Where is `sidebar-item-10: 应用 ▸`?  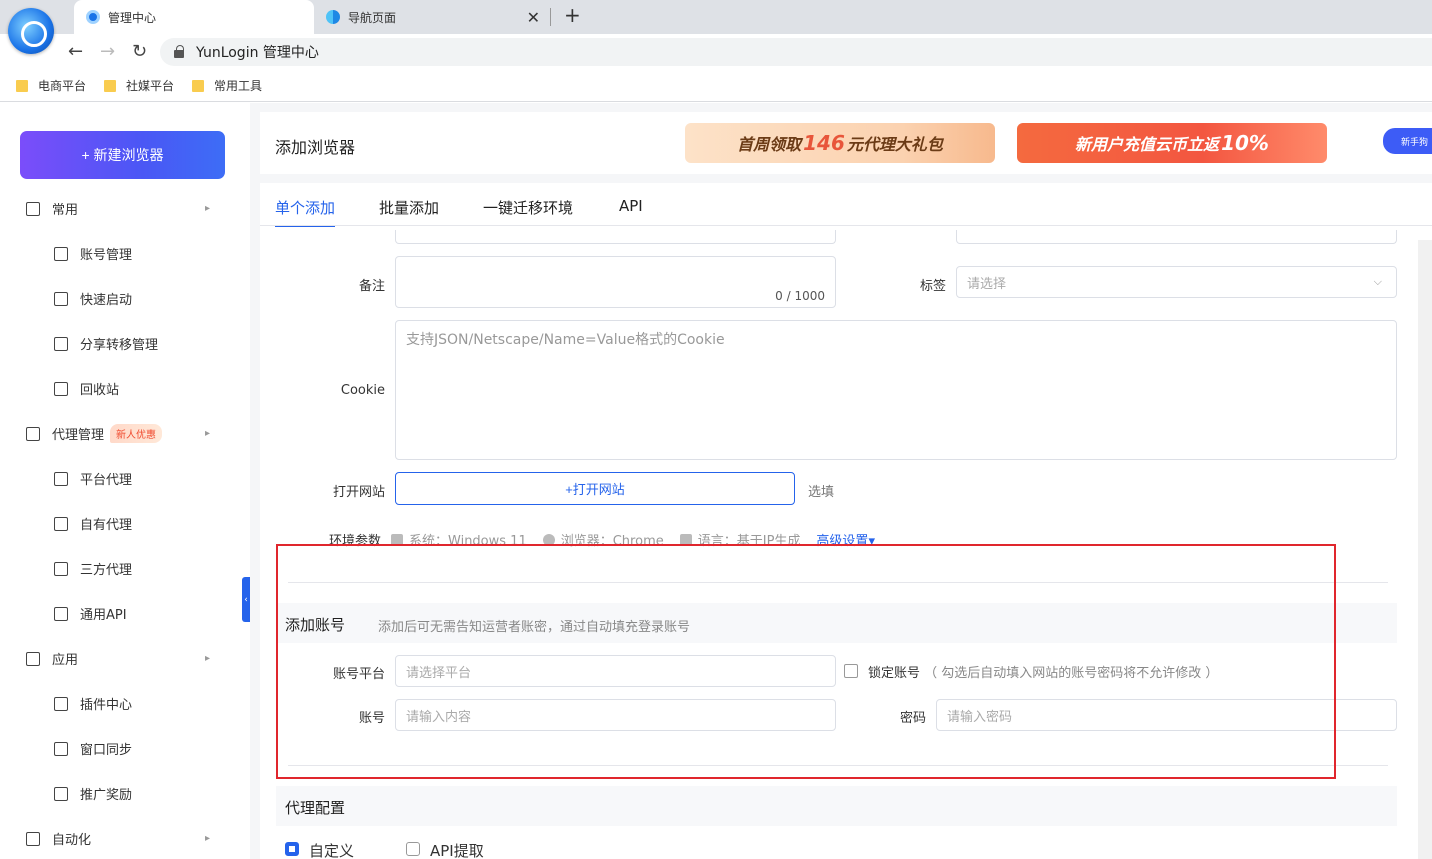 sidebar-item-10: 应用 ▸ is located at coordinates (125, 658).